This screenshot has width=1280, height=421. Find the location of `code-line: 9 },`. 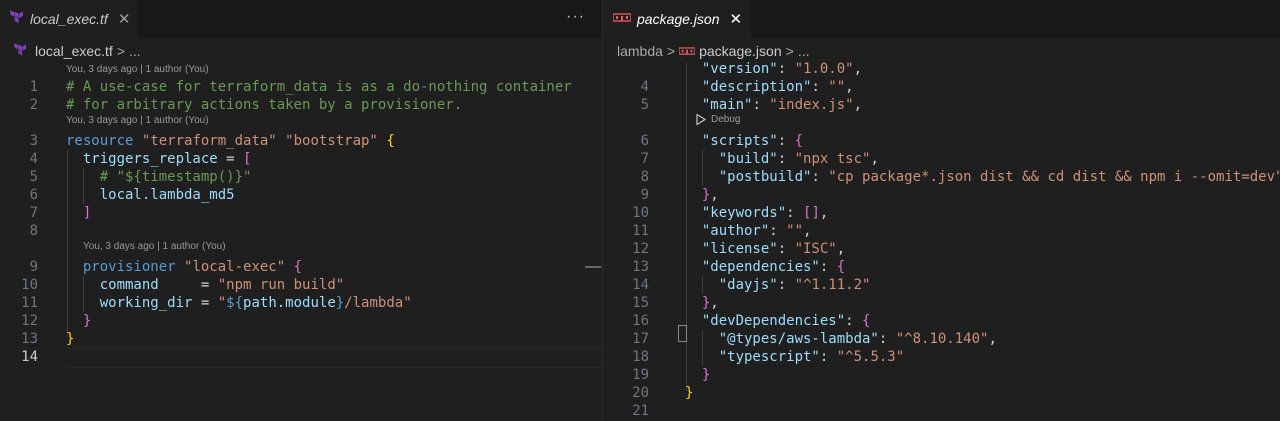

code-line: 9 }, is located at coordinates (941, 195).